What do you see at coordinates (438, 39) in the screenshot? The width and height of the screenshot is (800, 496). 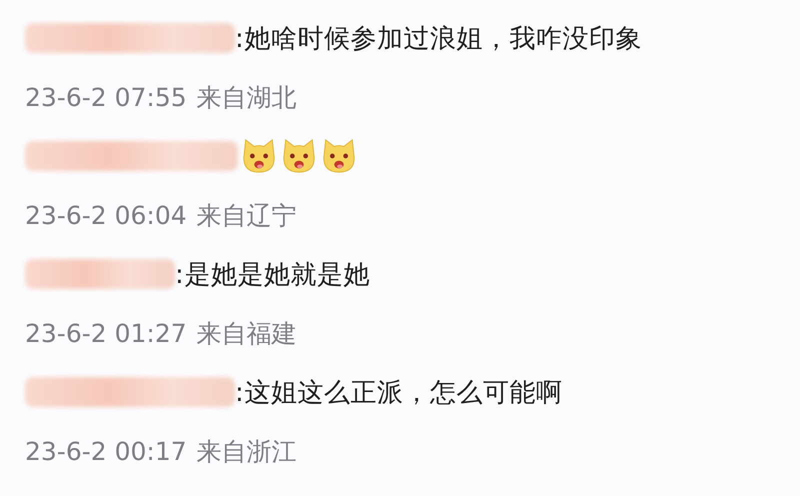 I see `comment-text: :她啥时候参加过浪姐，我咋没印象` at bounding box center [438, 39].